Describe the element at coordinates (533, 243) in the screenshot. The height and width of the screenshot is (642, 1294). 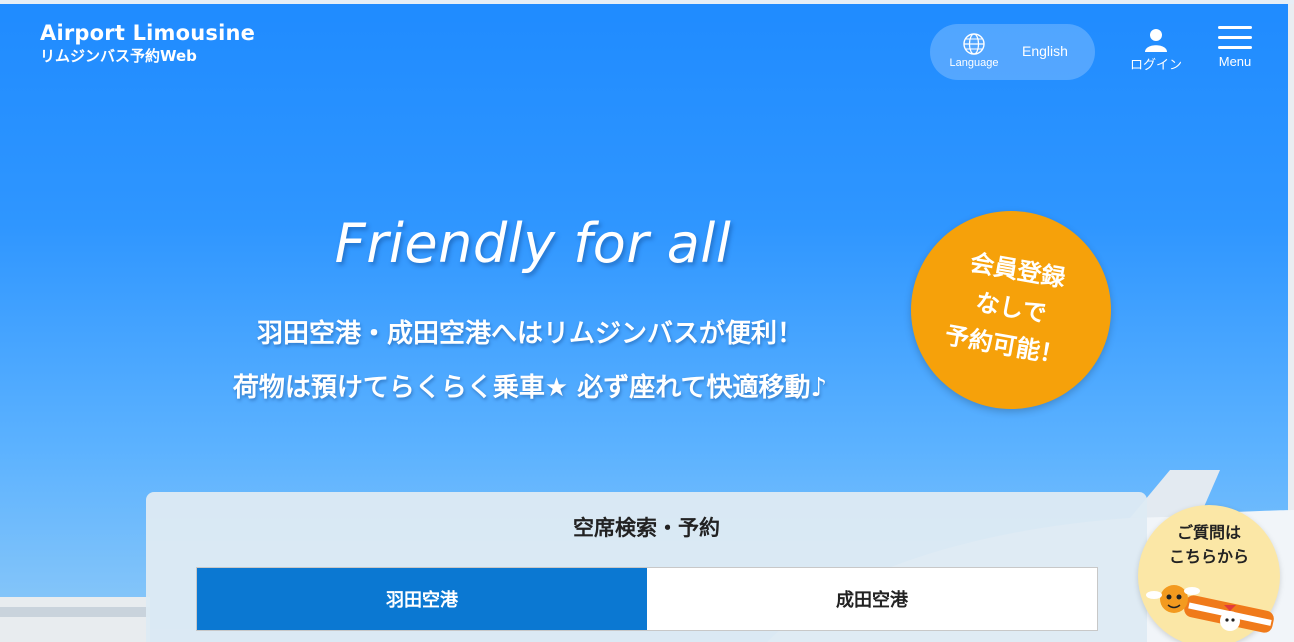
I see `hero-tagline: Friendly for all` at that location.